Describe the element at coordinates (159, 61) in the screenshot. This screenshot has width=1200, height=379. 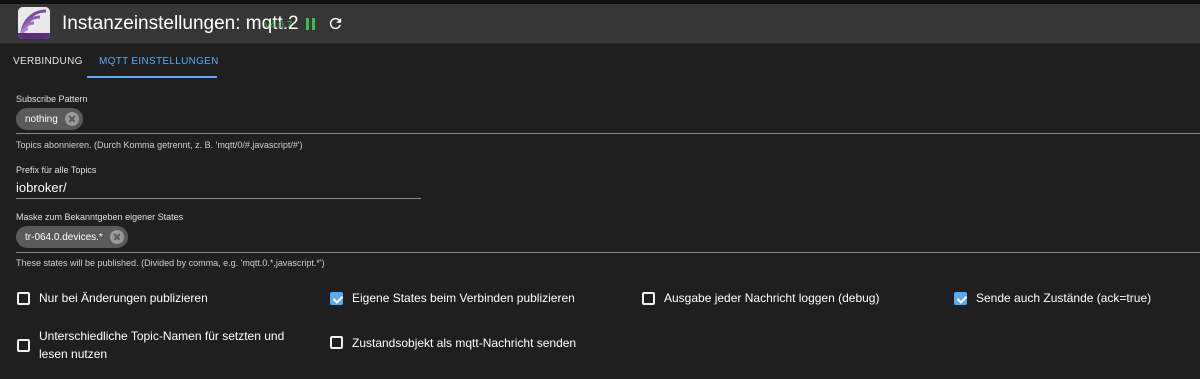
I see `tab-mqtt-einstellungen: MQTT EINSTELLUNGEN` at that location.